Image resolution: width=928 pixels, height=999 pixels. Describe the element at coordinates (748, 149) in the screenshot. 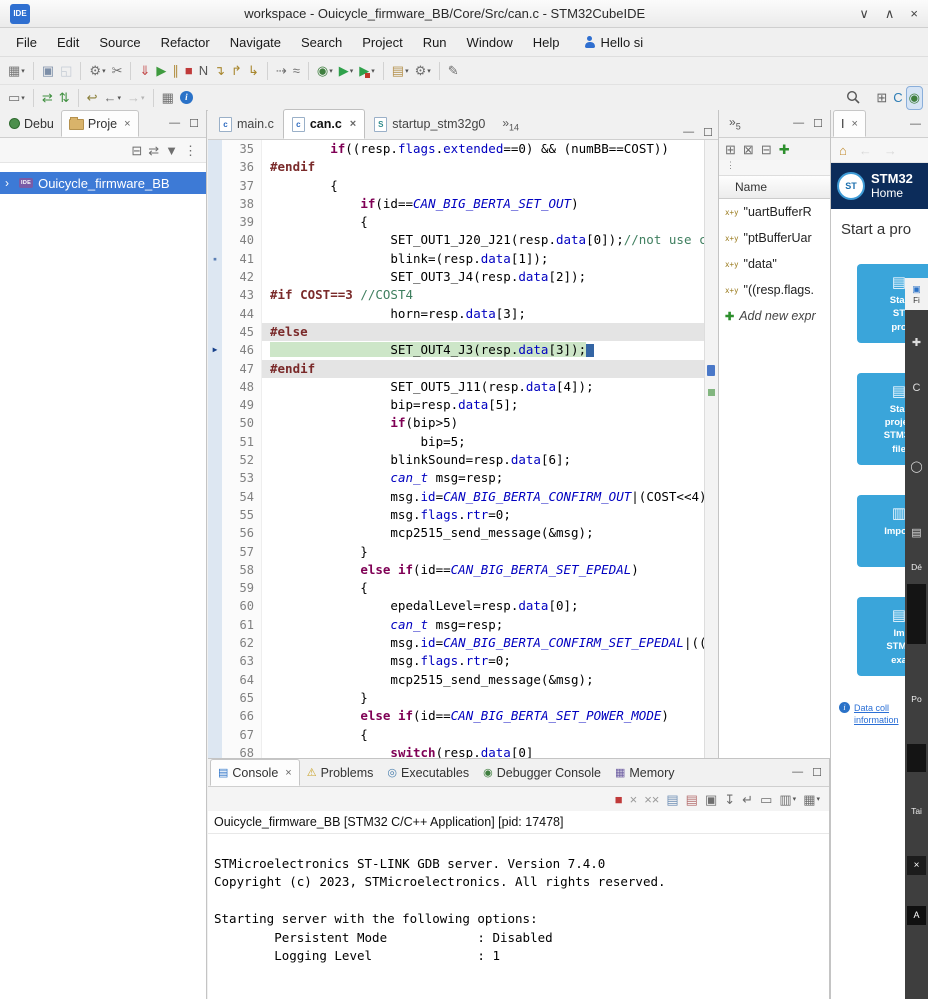

I see `show-logical-structure-button: ⊠` at that location.